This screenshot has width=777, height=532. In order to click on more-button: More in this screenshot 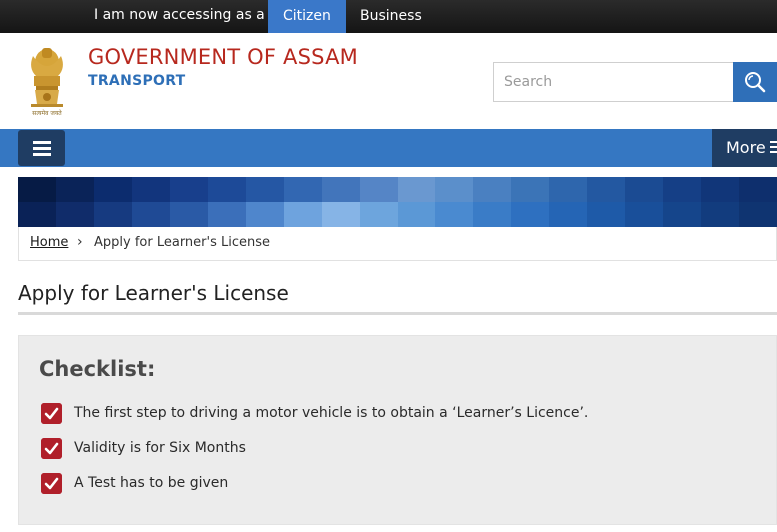, I will do `click(744, 148)`.